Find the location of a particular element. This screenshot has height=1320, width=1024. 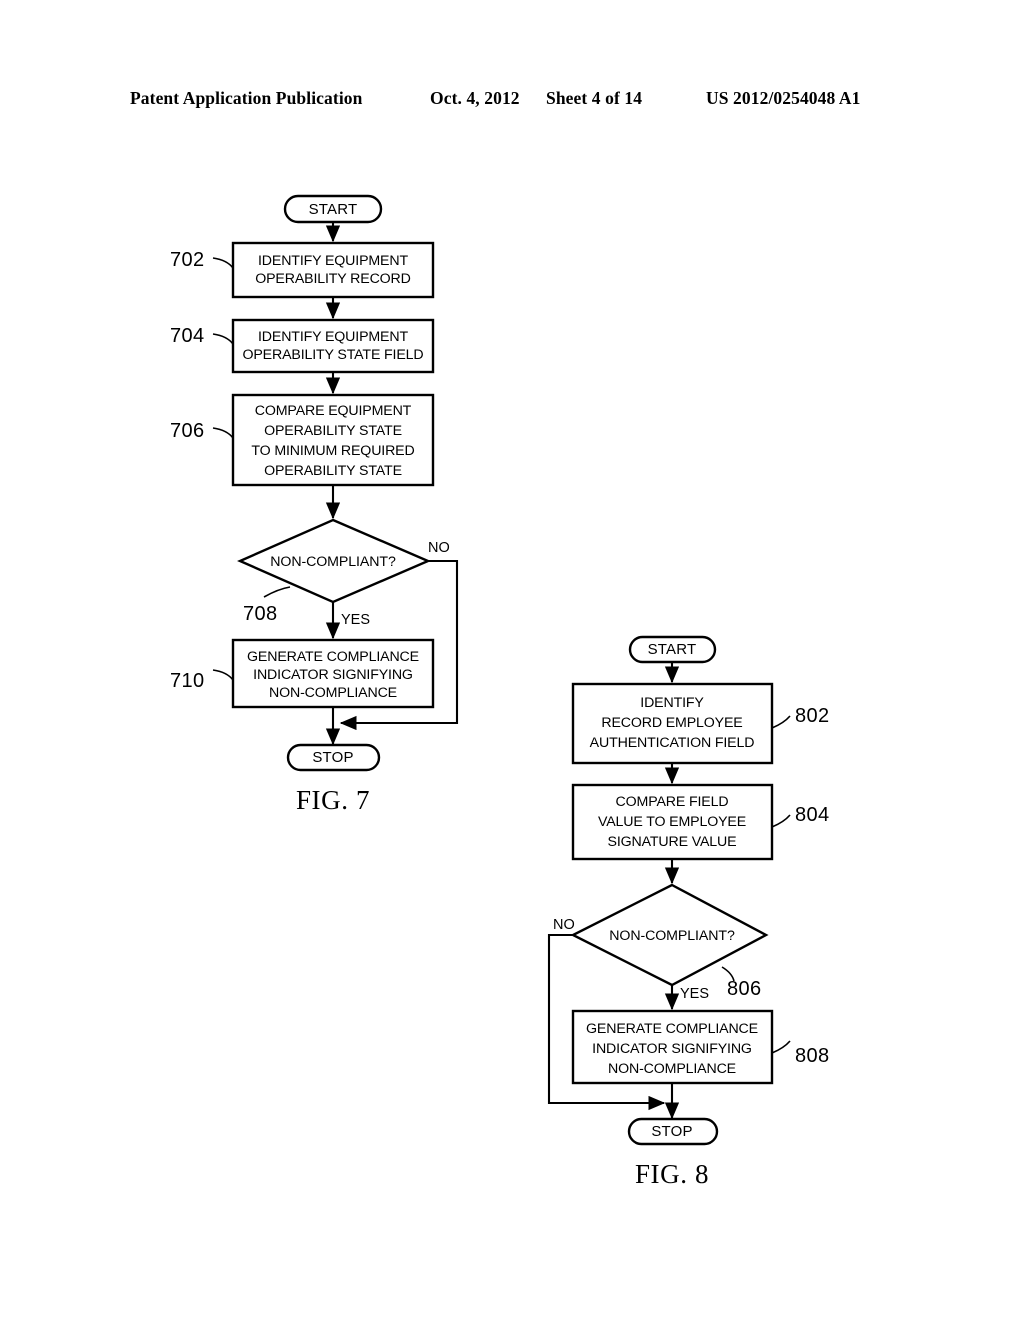

fig8-branch-yes-label: YES is located at coordinates (694, 994).